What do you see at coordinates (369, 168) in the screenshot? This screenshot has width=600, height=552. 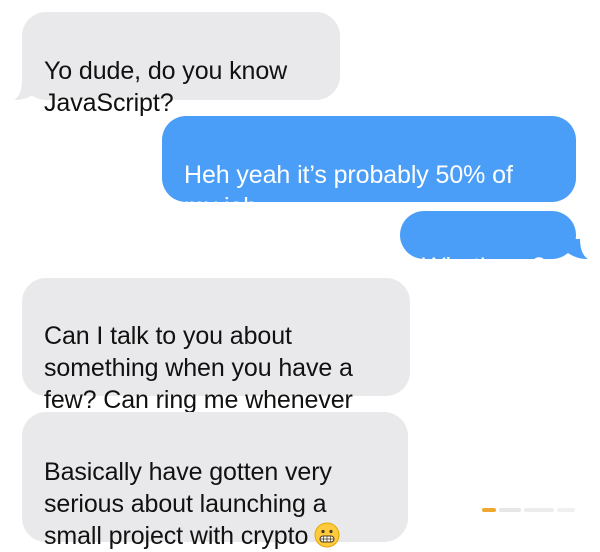 I see `sent-message-bubble: Heh yeah it’s probably 50% of my job` at bounding box center [369, 168].